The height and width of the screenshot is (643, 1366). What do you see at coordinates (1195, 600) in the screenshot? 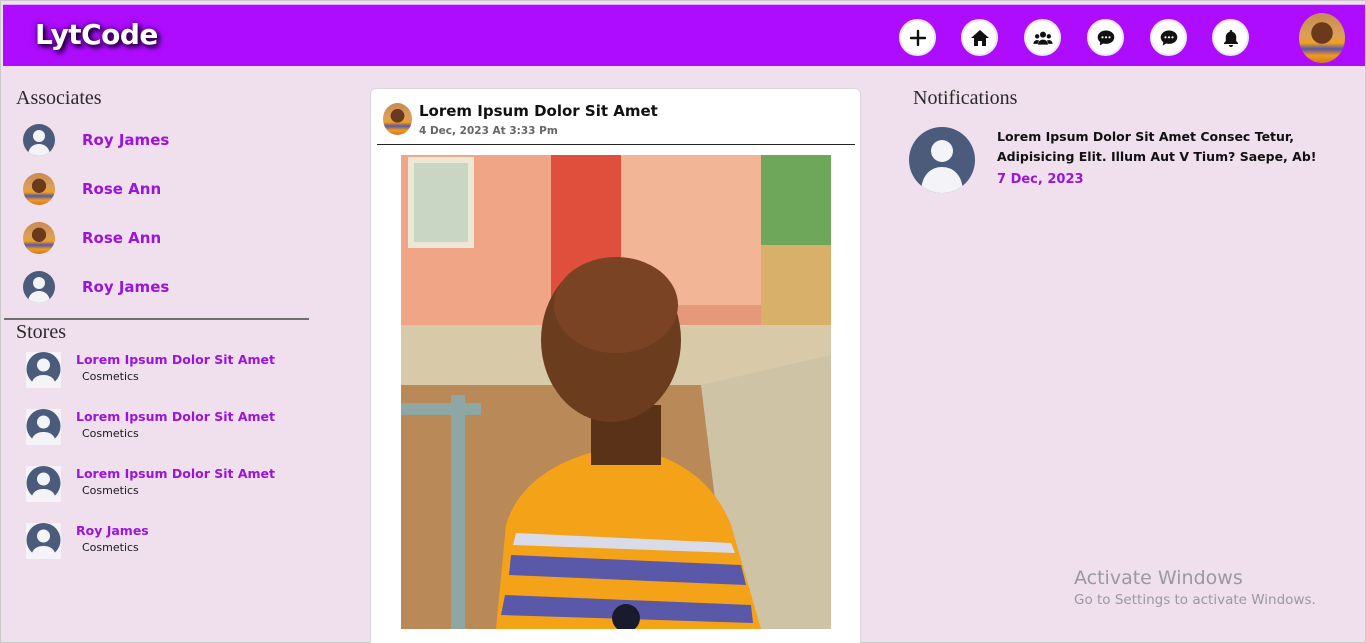
I see `windows-activation-subtitle: Go to Settings to activate Windows.` at bounding box center [1195, 600].